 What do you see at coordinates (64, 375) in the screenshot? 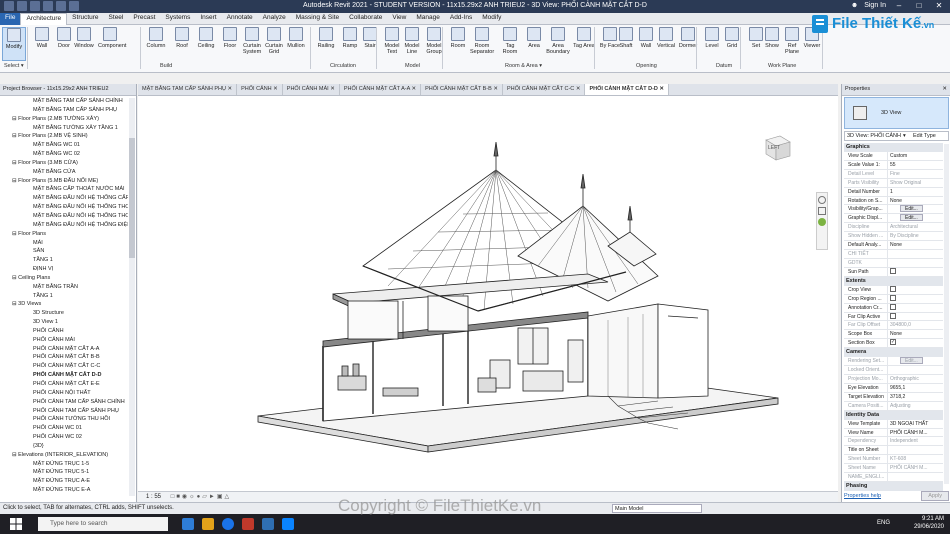
I see `browser-view-item: PHỐI CẢNH MẶT CẮT D-D` at bounding box center [64, 375].